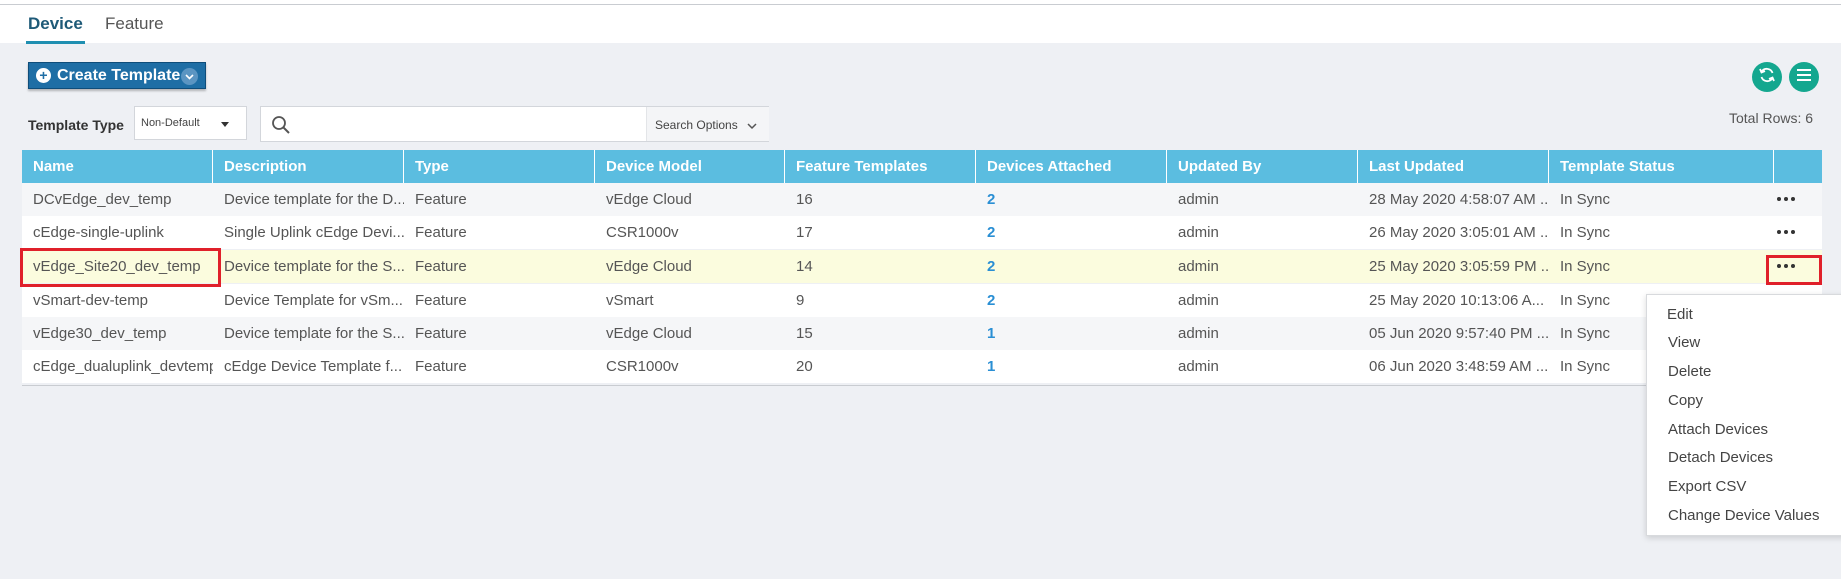 The height and width of the screenshot is (579, 1841). I want to click on search-options-label: Search Options, so click(696, 125).